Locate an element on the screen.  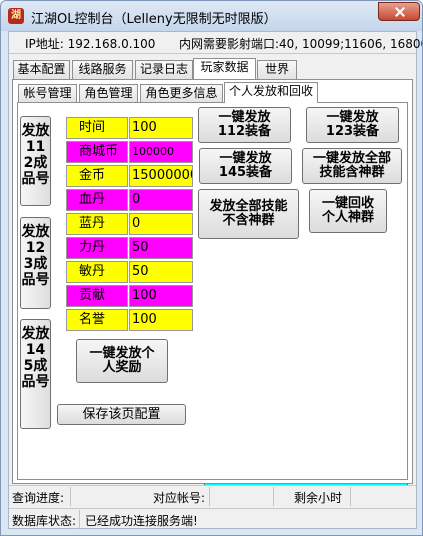
window-title: 江湖OL控制台（Lelleny无限制无时限版） is located at coordinates (154, 19).